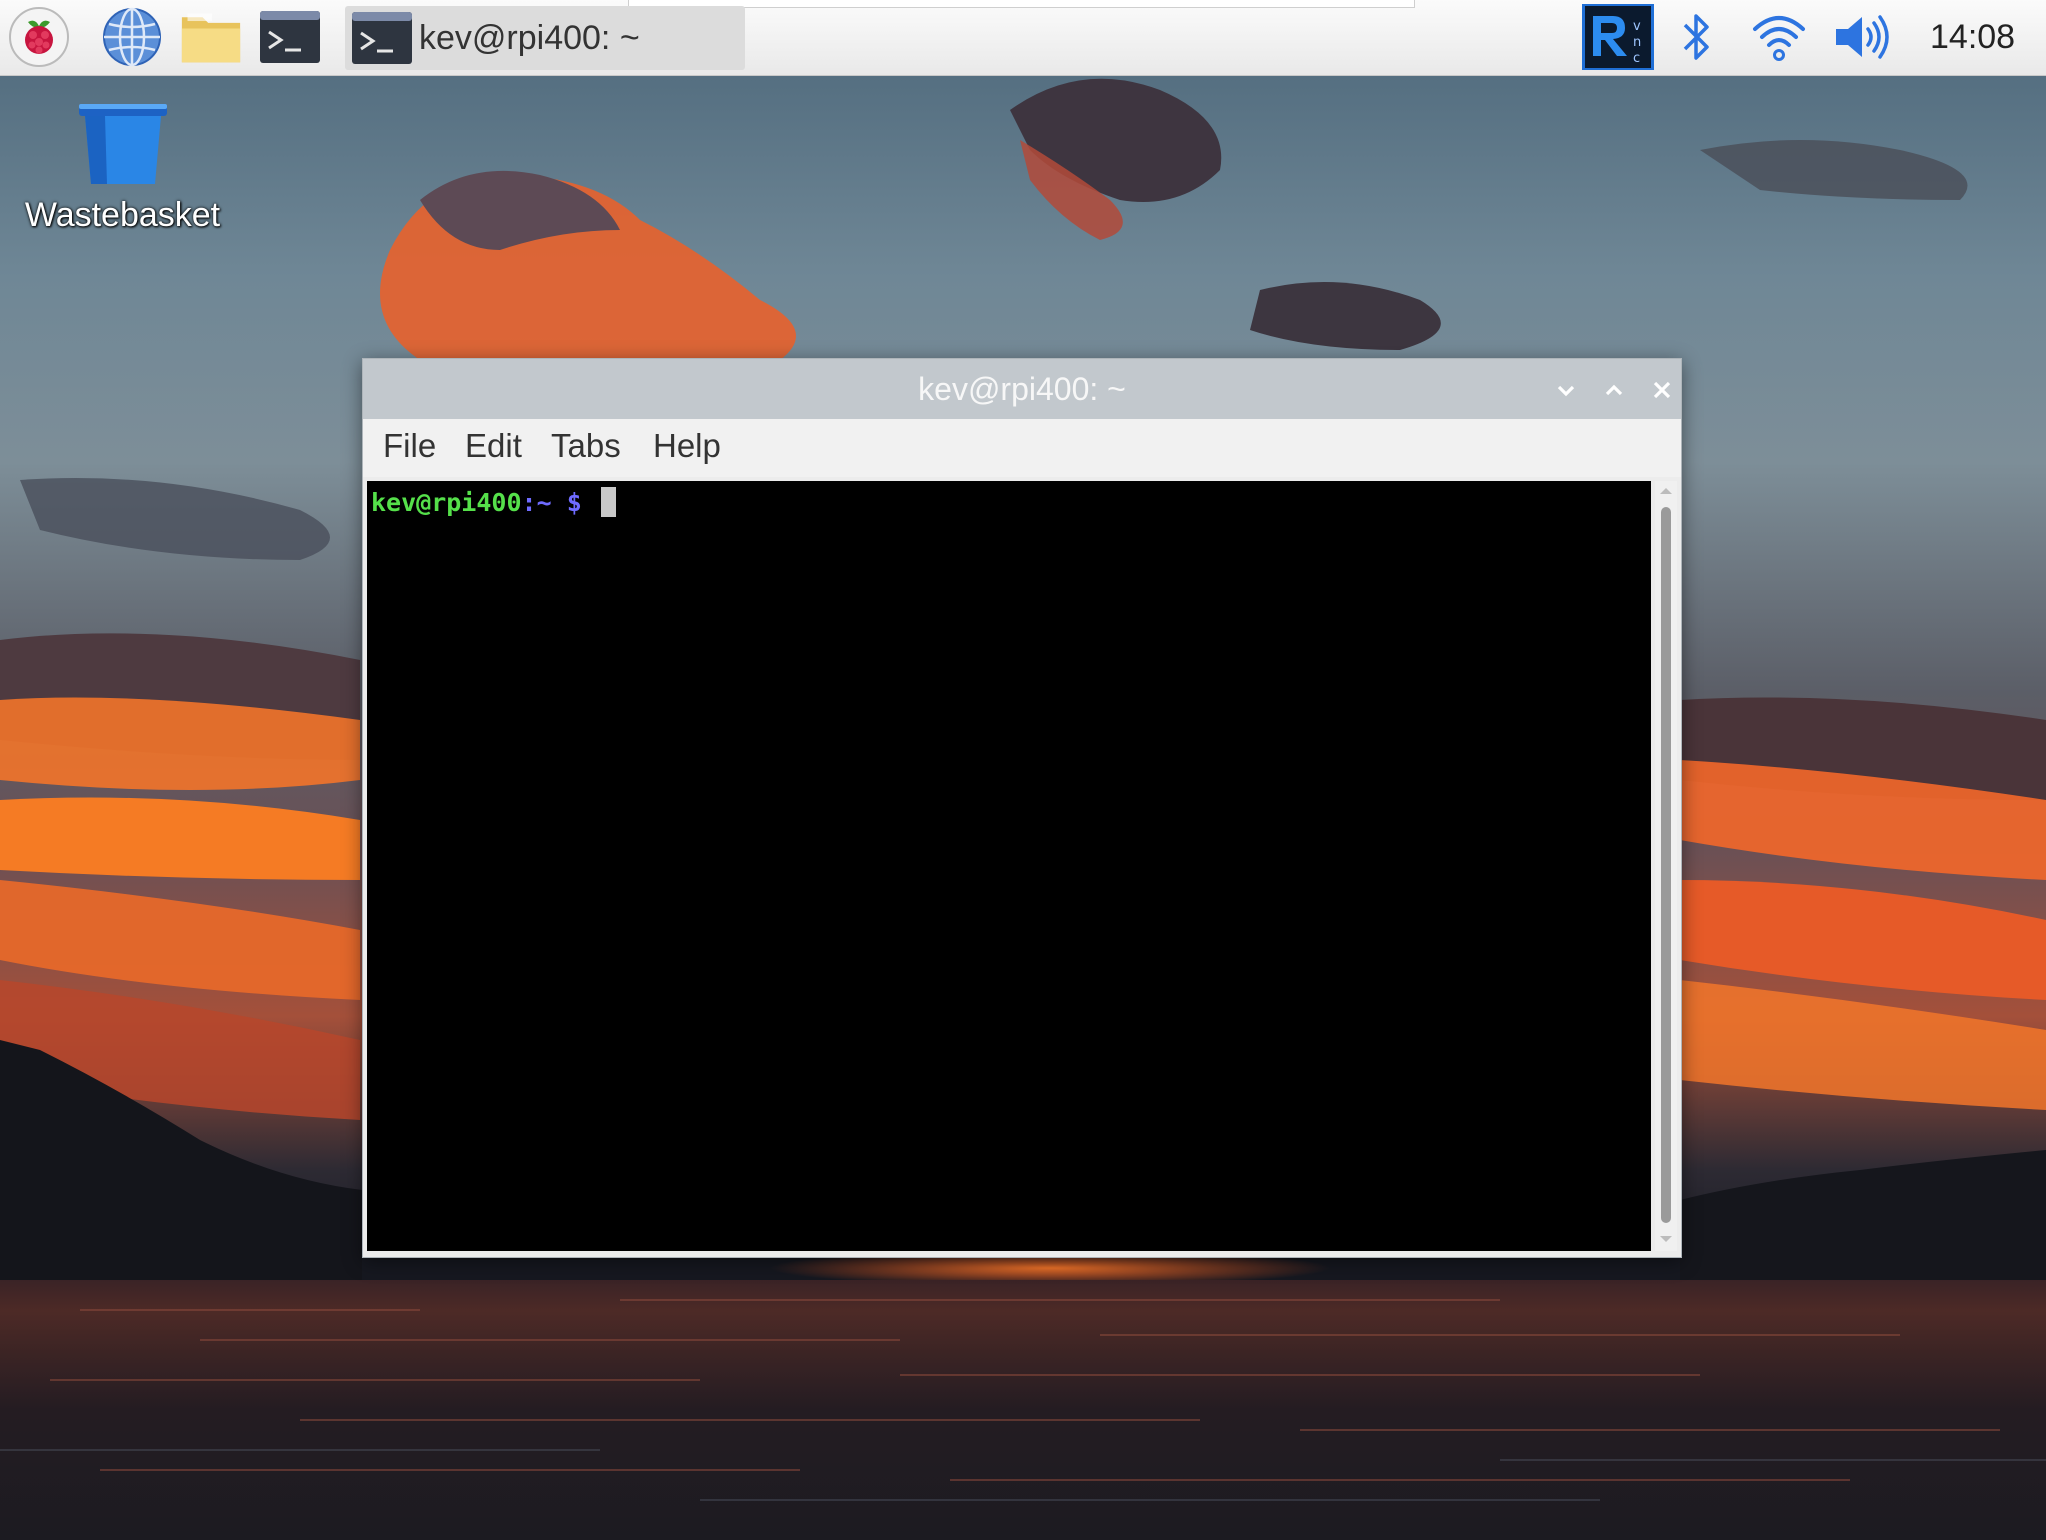 The image size is (2046, 1540). What do you see at coordinates (608, 502) in the screenshot?
I see `text-cursor` at bounding box center [608, 502].